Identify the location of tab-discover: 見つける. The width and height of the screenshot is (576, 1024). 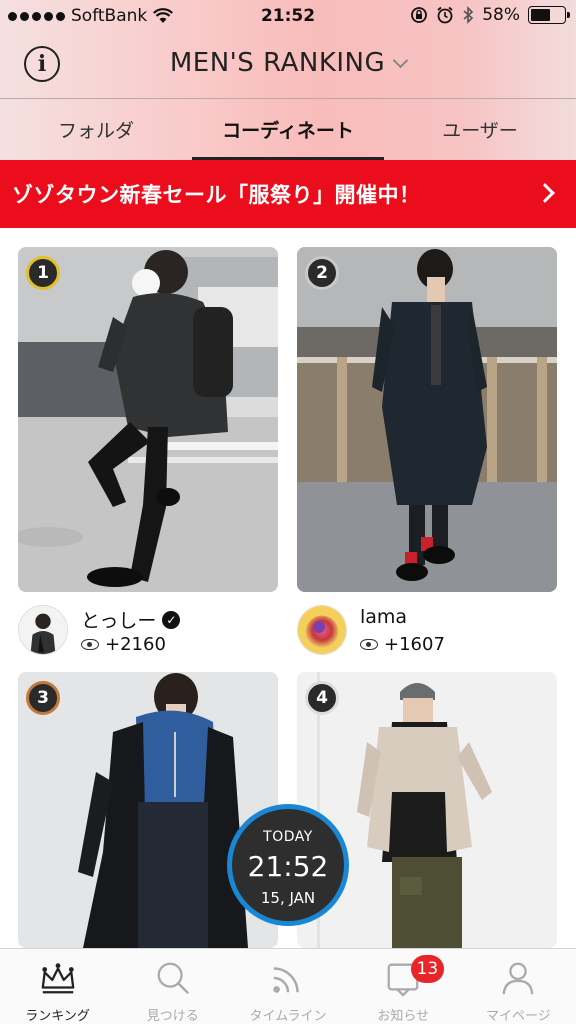
(172, 986).